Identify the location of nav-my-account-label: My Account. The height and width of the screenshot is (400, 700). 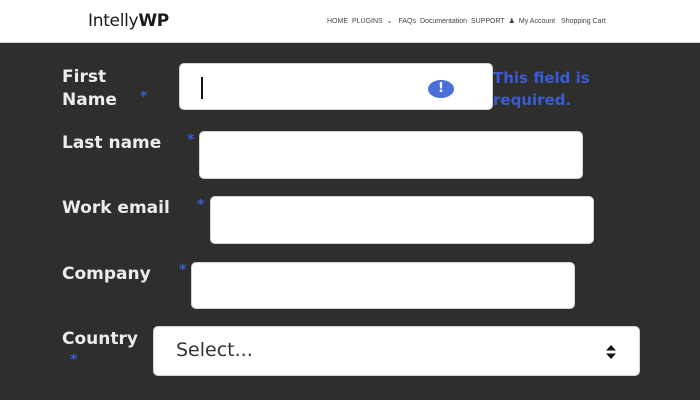
(537, 21).